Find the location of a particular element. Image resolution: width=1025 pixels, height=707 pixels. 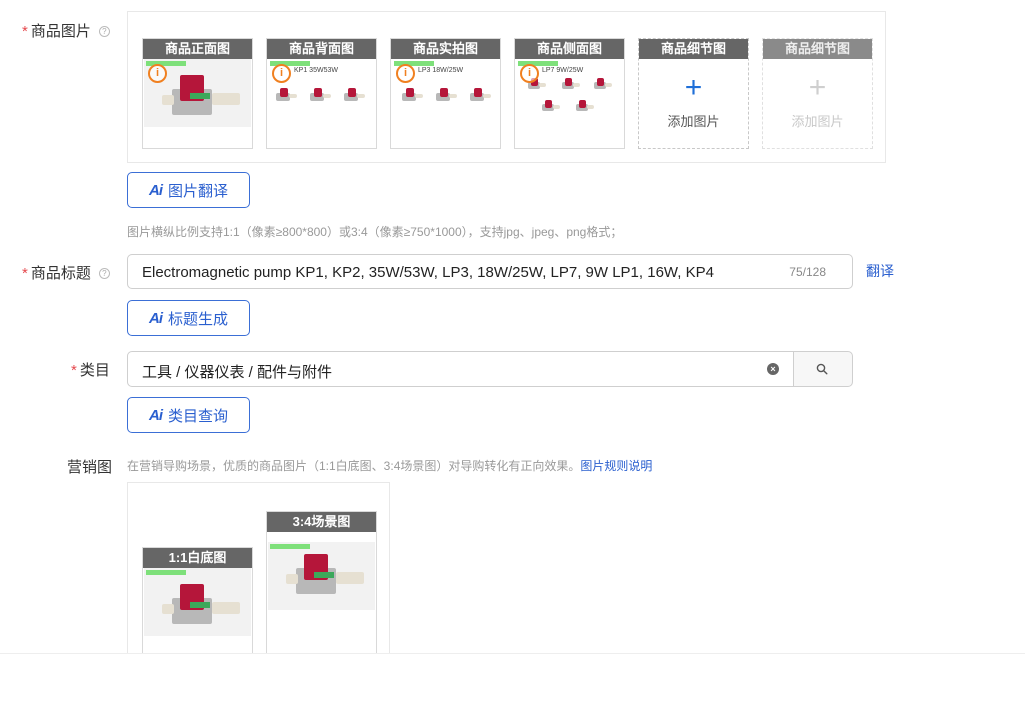

product-thumbnail: KP1 35W53W i is located at coordinates (321, 93).